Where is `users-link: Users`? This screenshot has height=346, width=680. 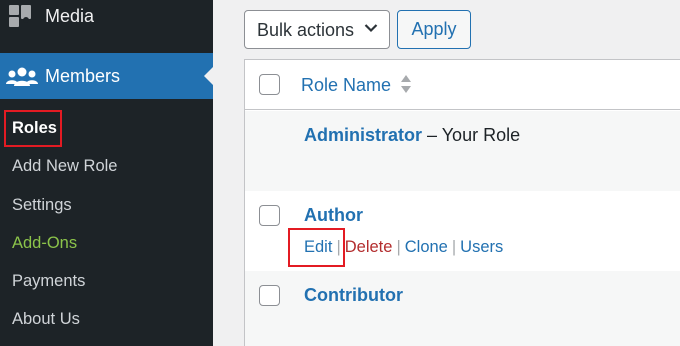
users-link: Users is located at coordinates (481, 247).